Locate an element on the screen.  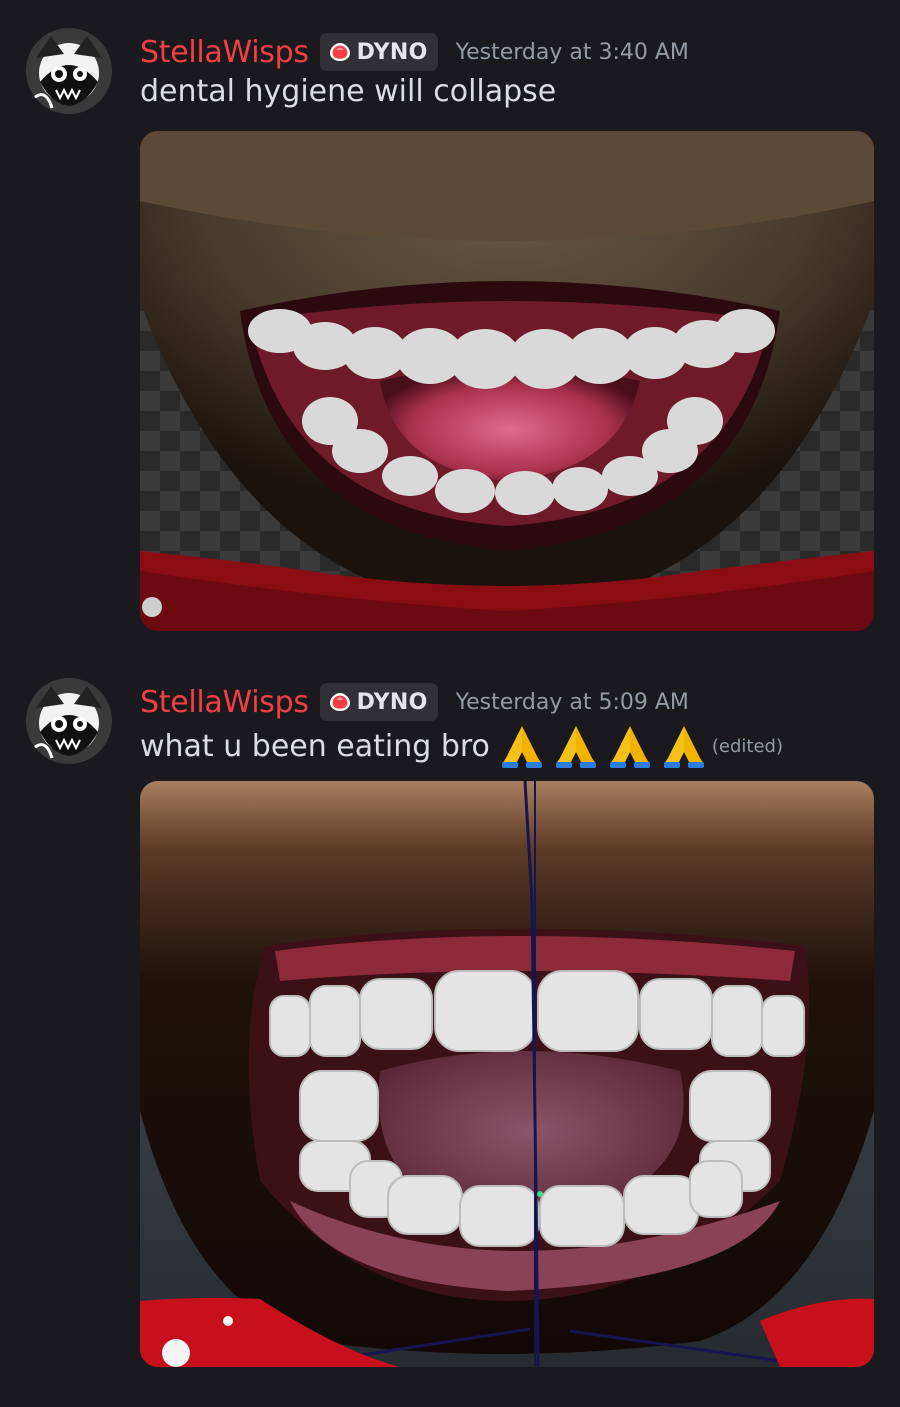
message-content: what u been eating bro (edited) is located at coordinates (461, 746).